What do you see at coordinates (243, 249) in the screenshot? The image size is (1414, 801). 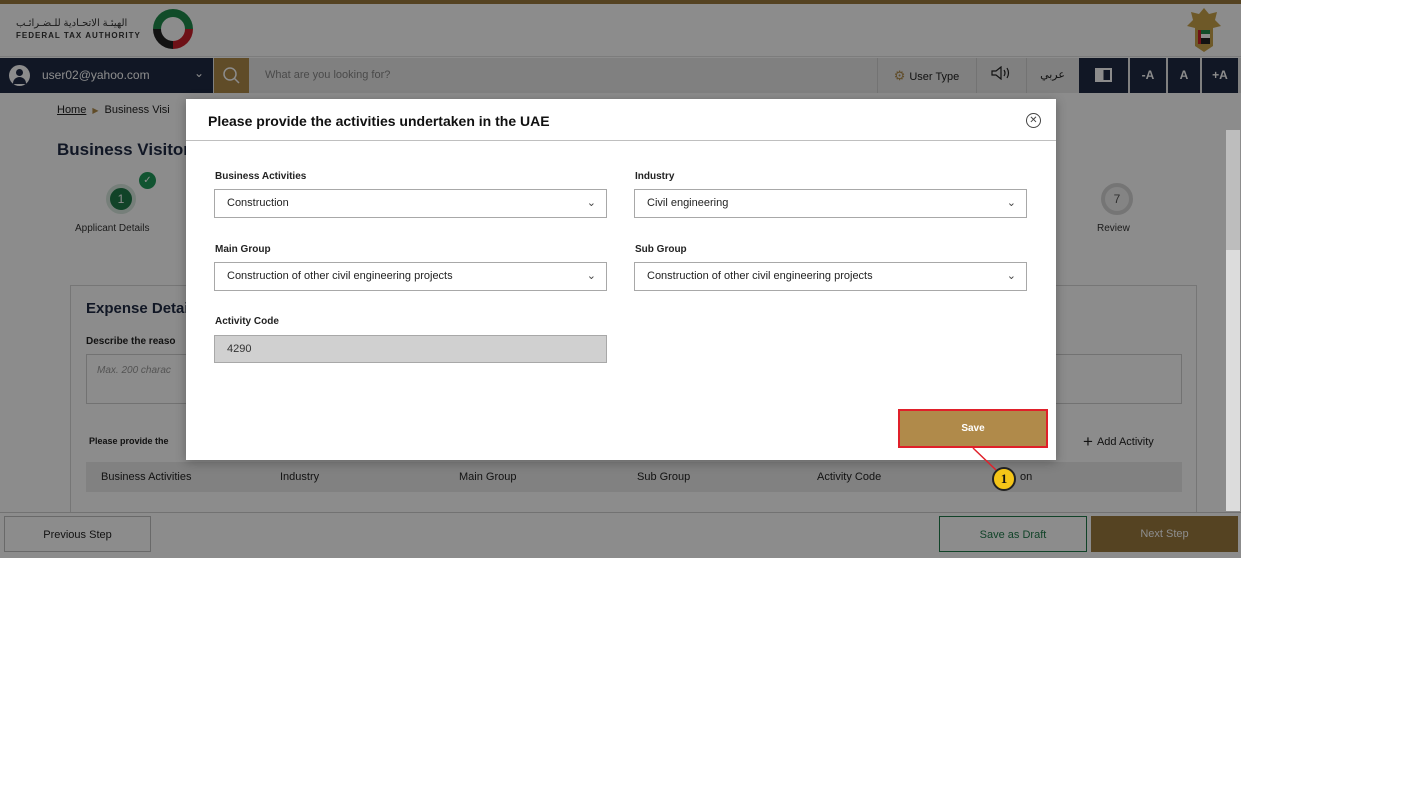 I see `main-group-label: Main Group` at bounding box center [243, 249].